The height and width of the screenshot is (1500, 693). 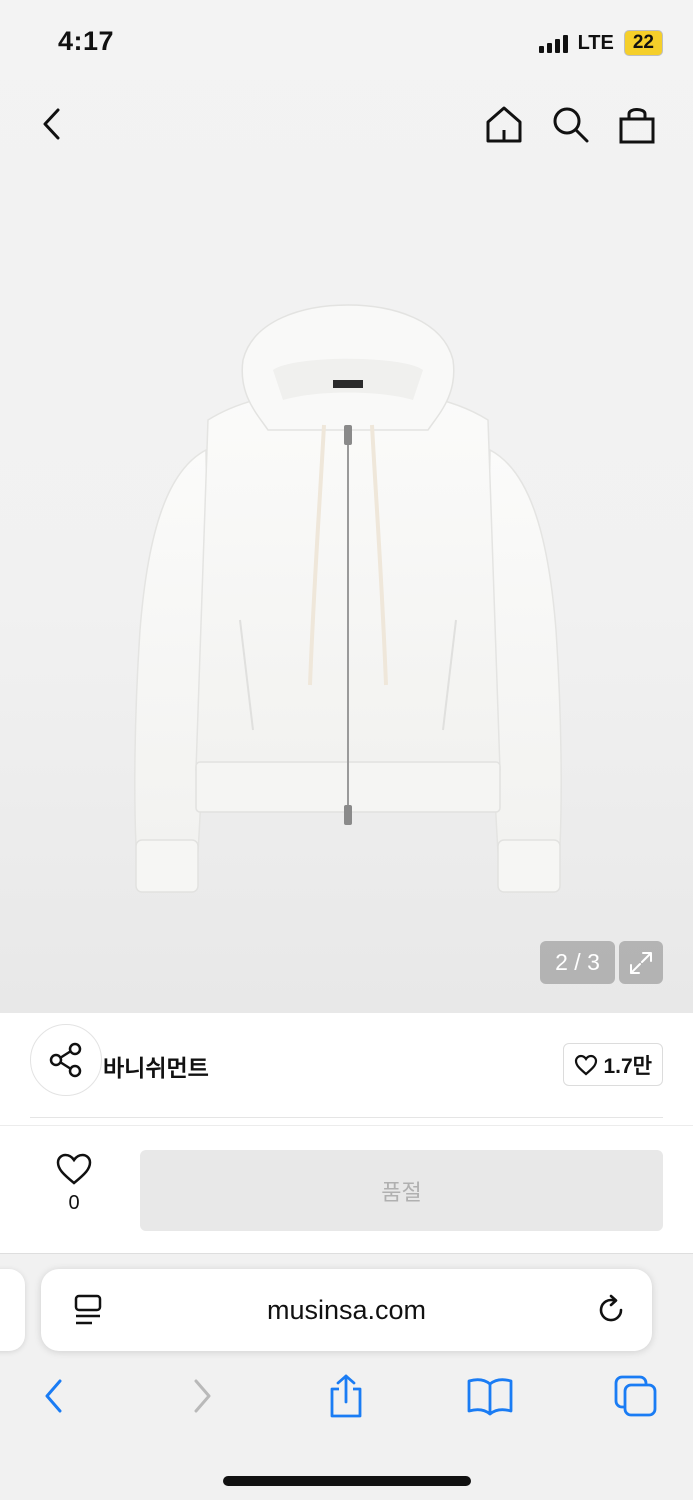 What do you see at coordinates (346, 130) in the screenshot?
I see `top-navigation` at bounding box center [346, 130].